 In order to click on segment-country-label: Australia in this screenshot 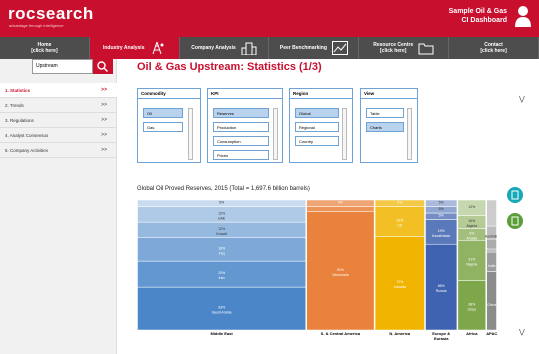, I will do `click(491, 237)`.